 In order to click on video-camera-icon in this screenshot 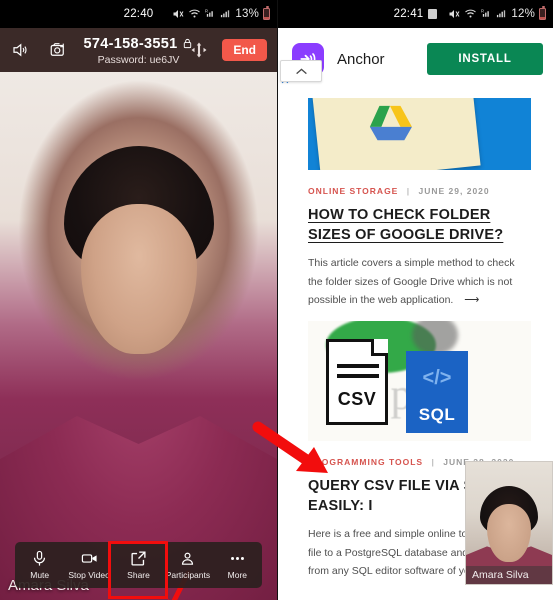, I will do `click(89, 558)`.